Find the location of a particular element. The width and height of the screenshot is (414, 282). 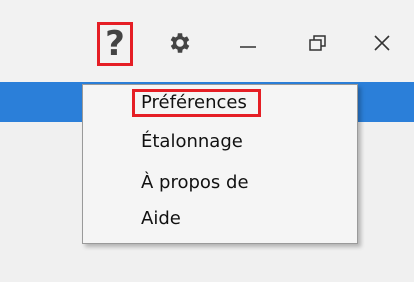

close-icon is located at coordinates (382, 43).